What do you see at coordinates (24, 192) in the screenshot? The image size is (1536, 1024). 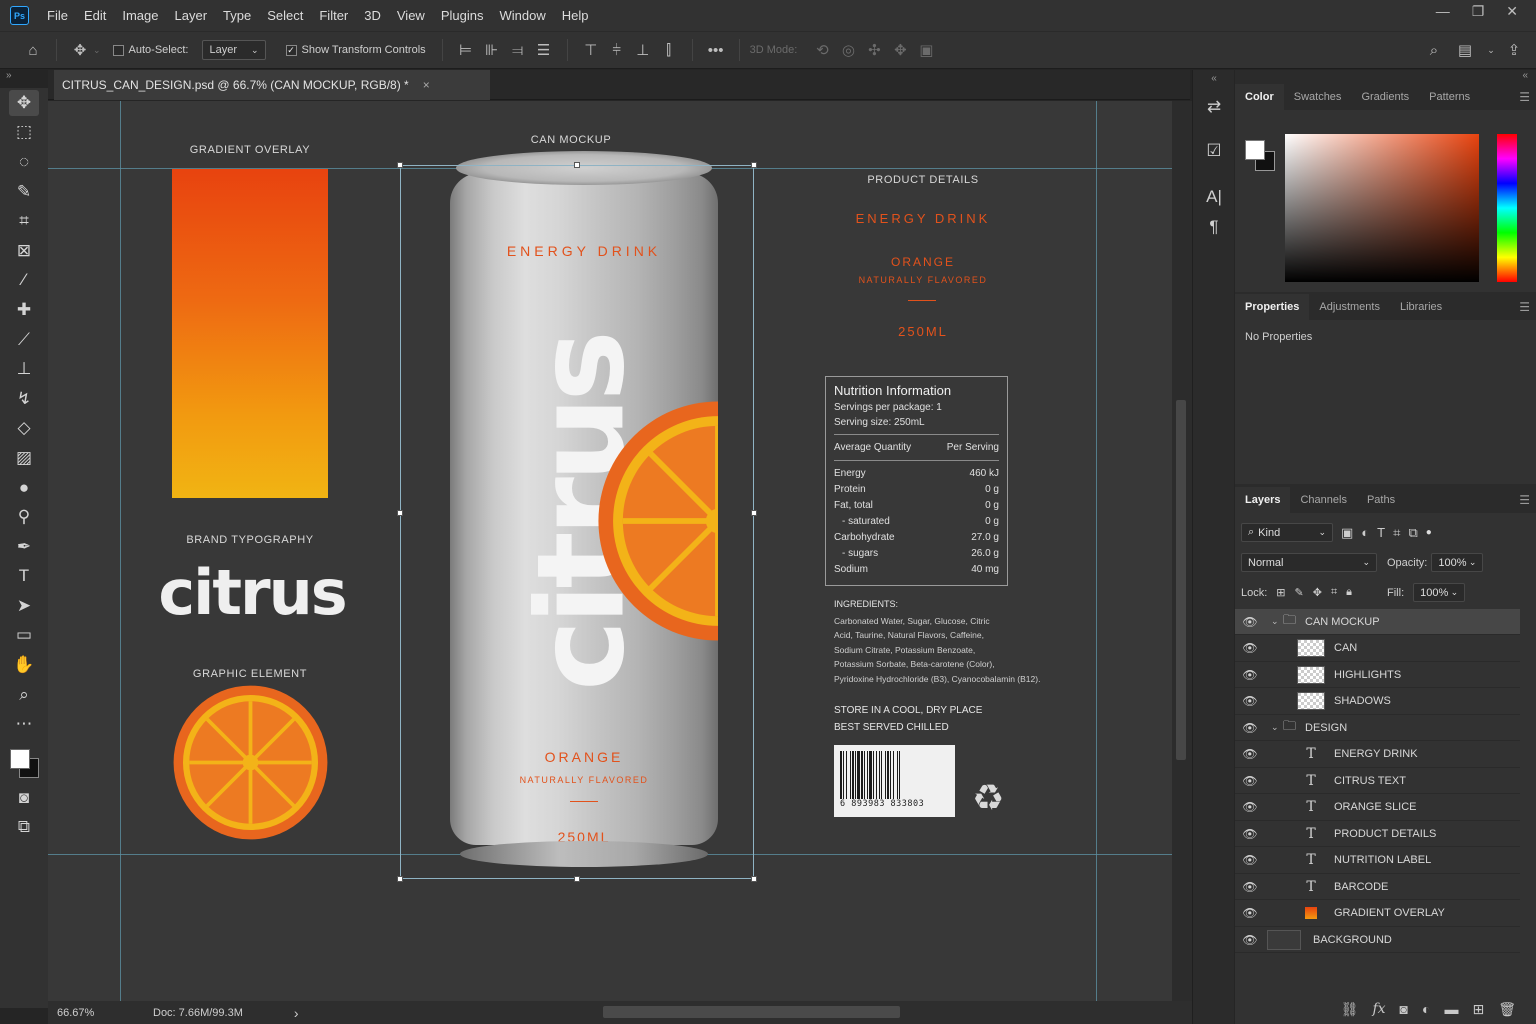 I see `quick-select-tool-icon: ✎` at bounding box center [24, 192].